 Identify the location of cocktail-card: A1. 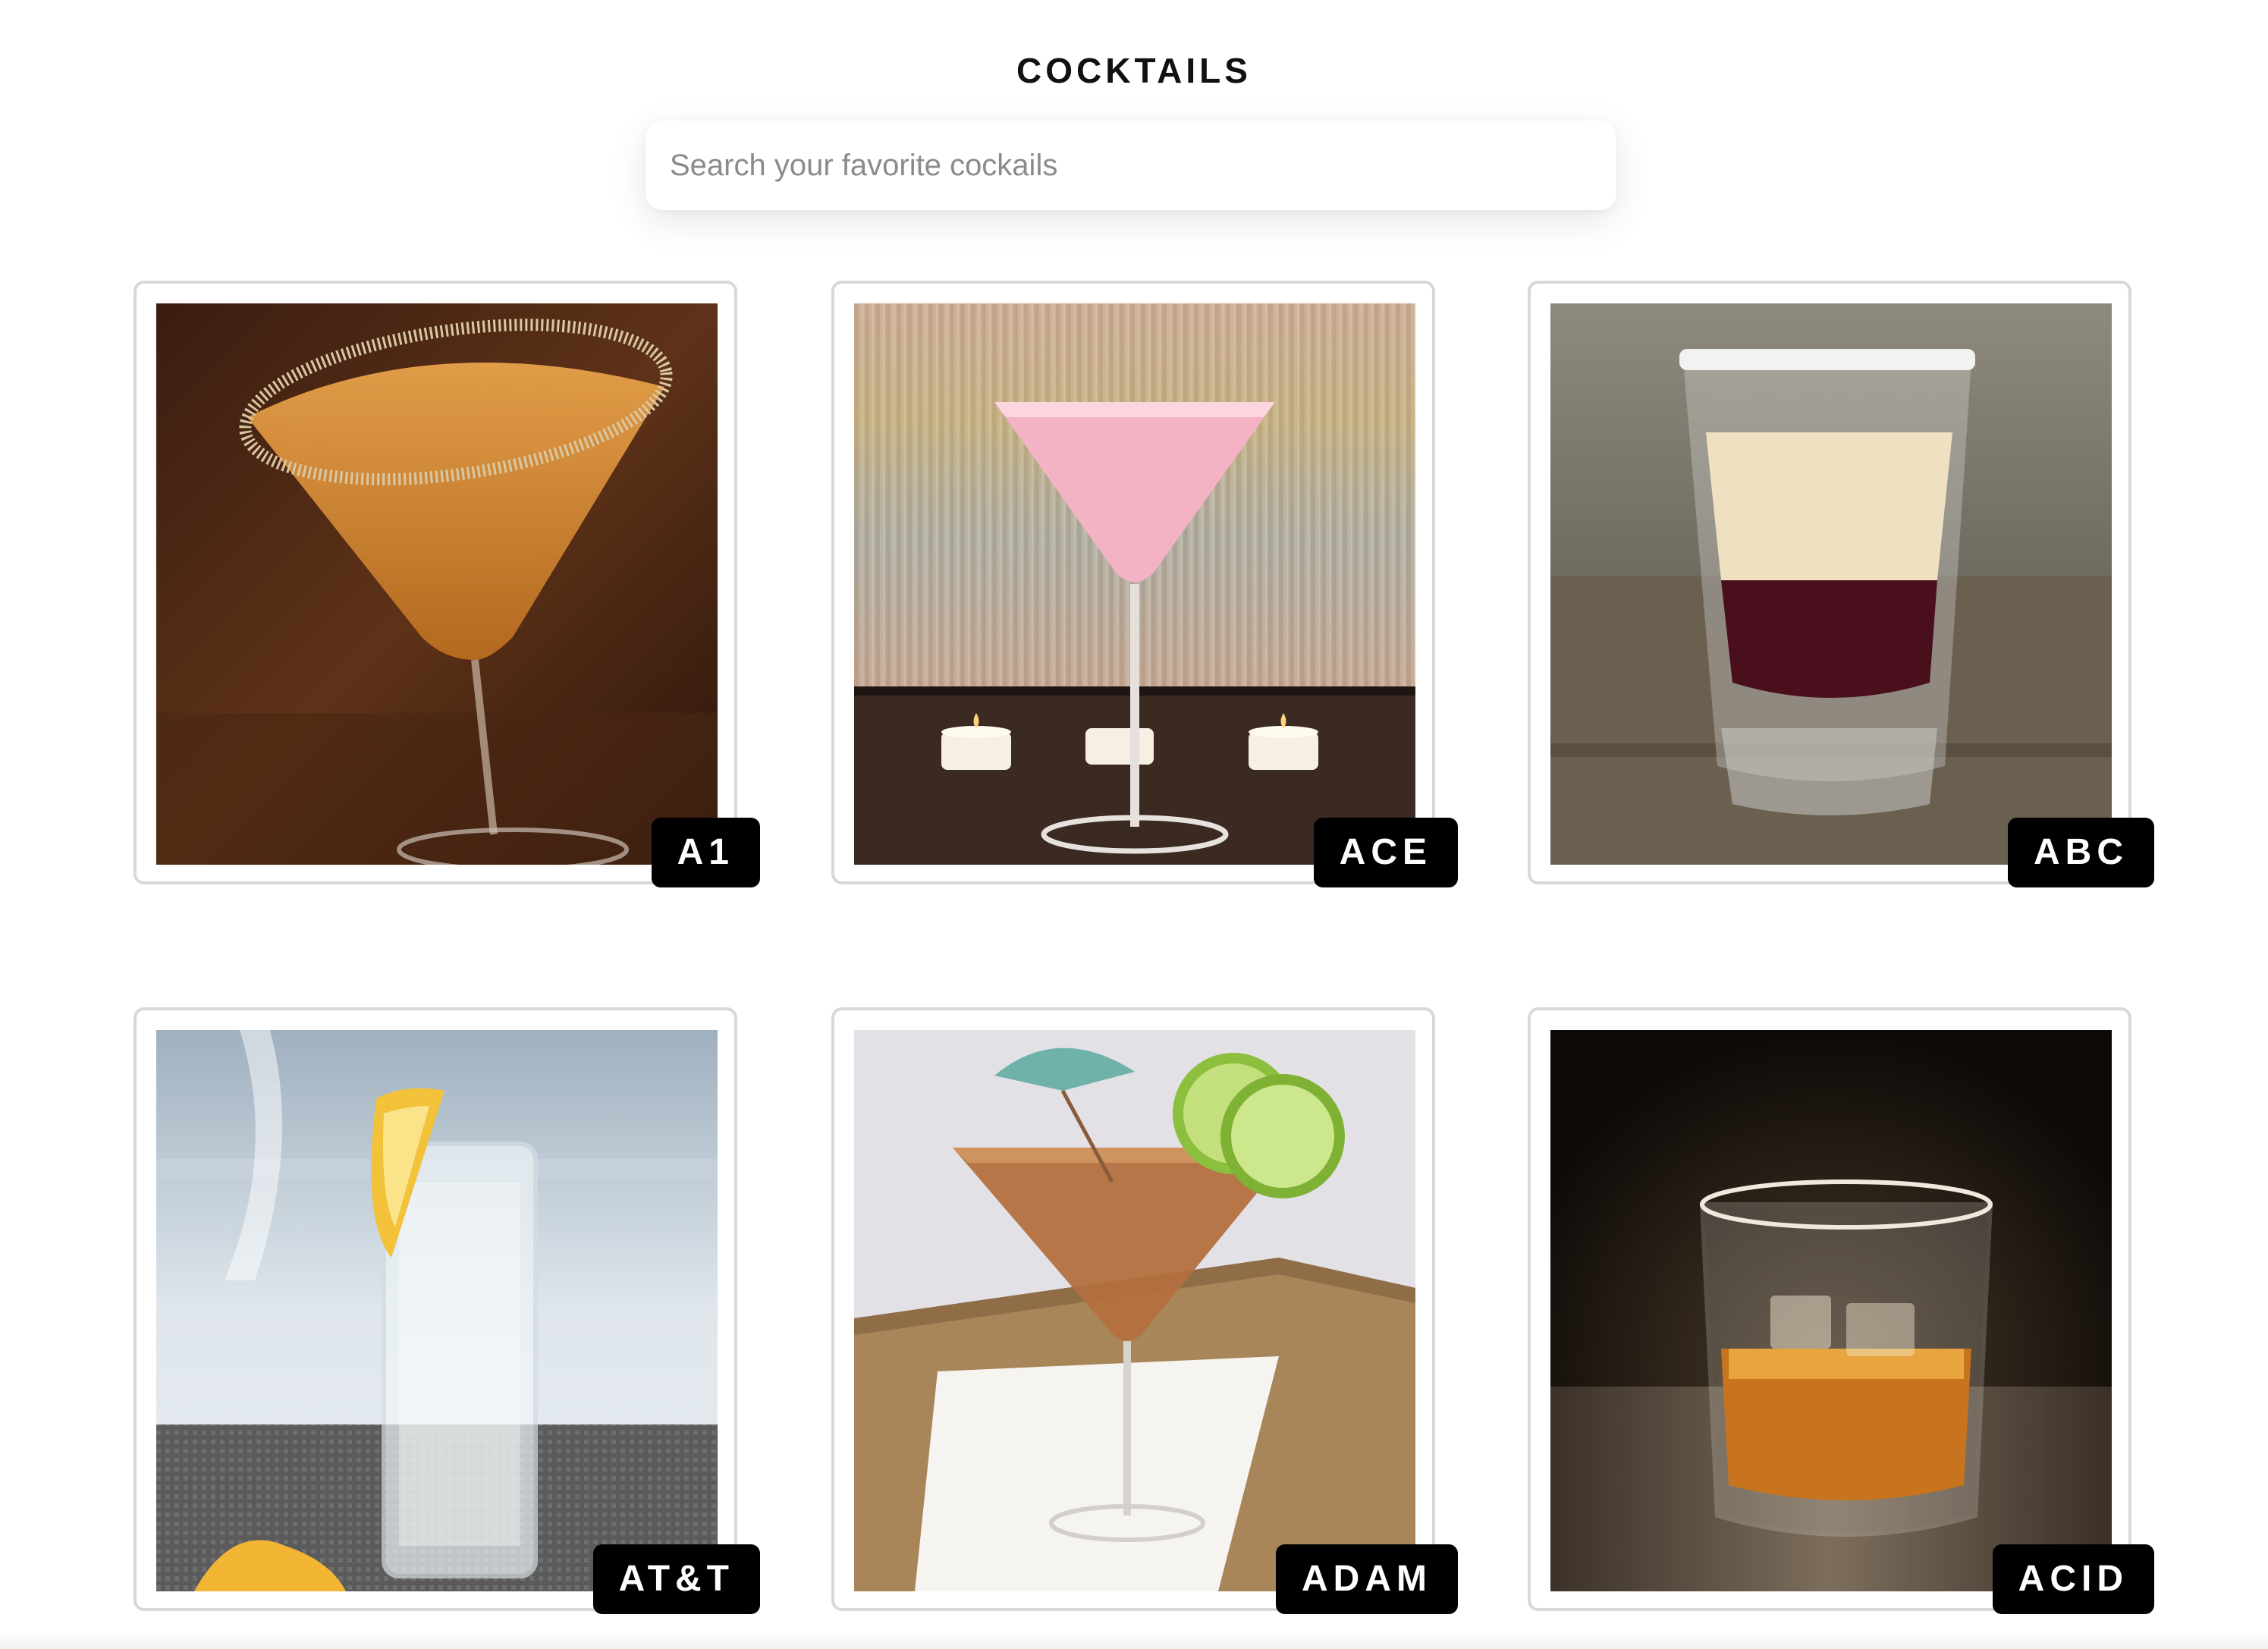
(447, 584).